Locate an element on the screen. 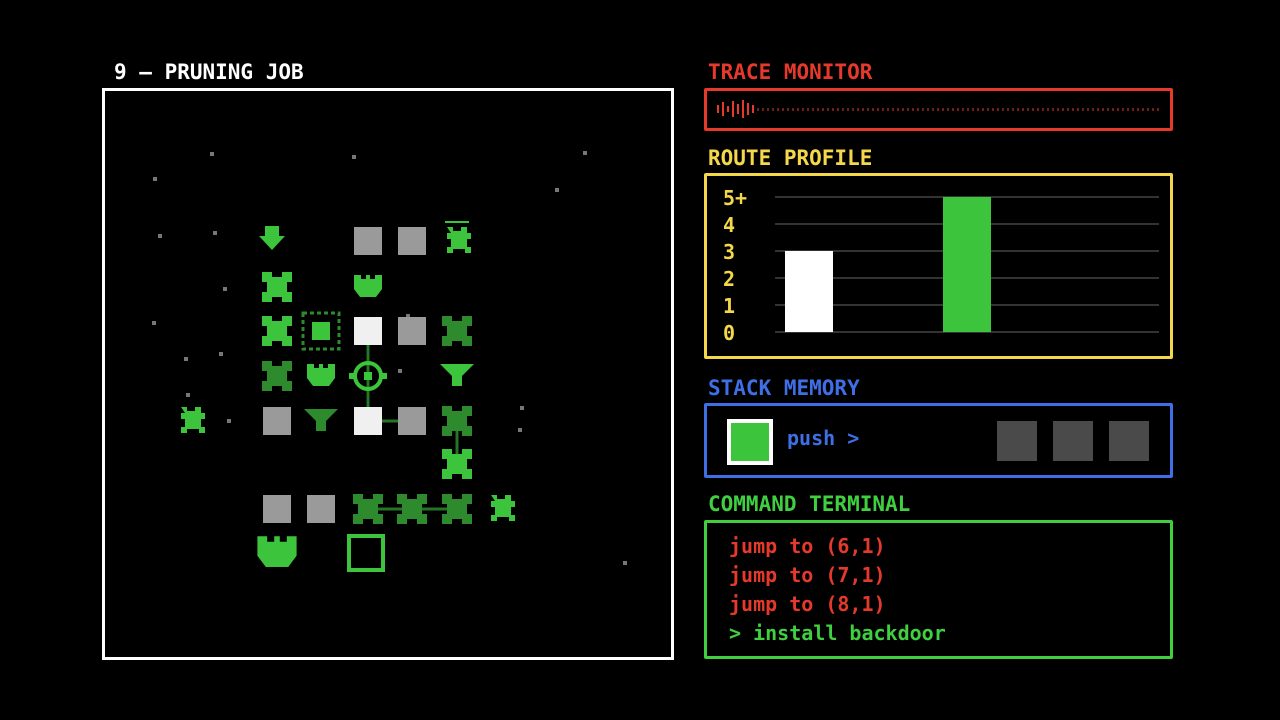 The image size is (1280, 720). command-terminal-title: COMMAND TERMINAL is located at coordinates (809, 504).